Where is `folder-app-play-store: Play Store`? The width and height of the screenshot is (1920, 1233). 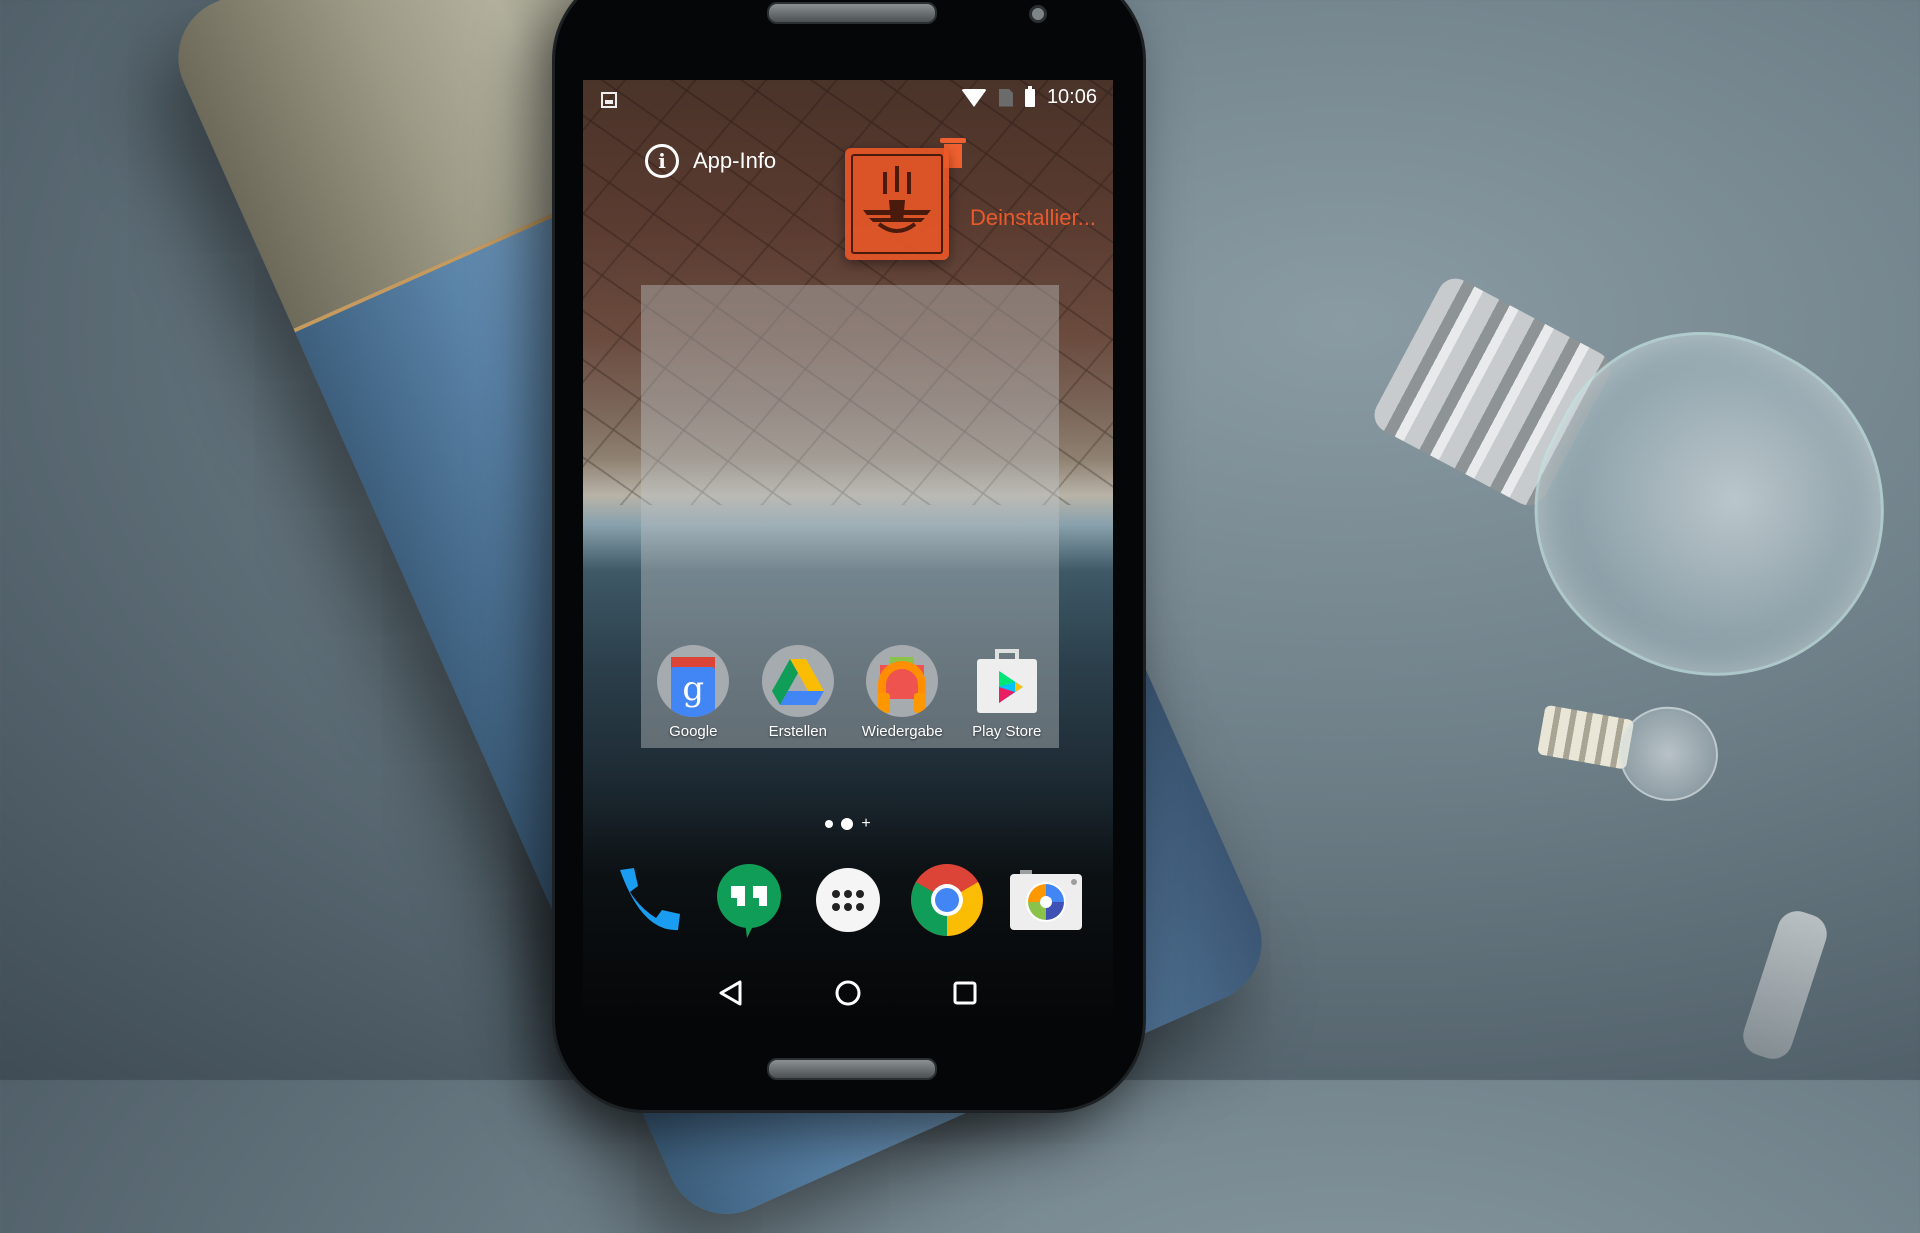 folder-app-play-store: Play Store is located at coordinates (1007, 692).